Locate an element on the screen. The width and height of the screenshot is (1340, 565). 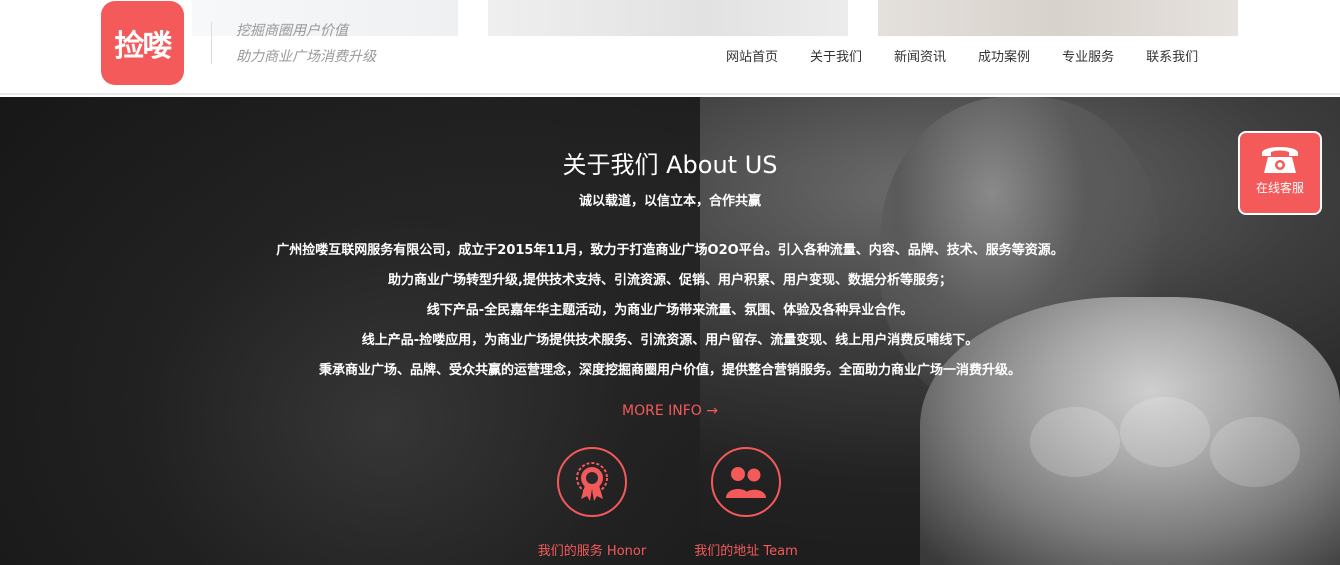
header-divider is located at coordinates (211, 43).